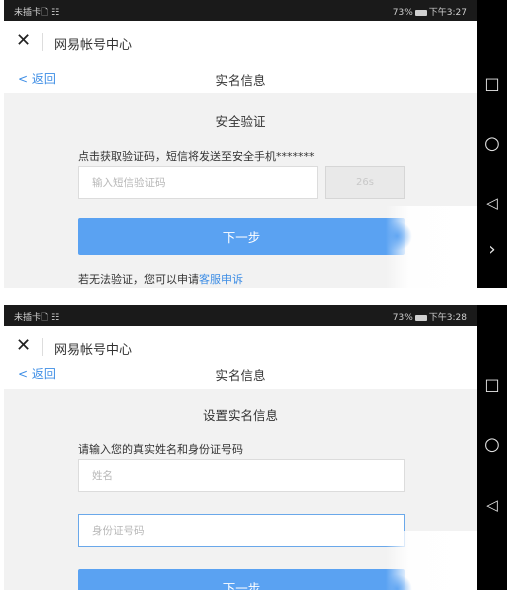 This screenshot has width=507, height=590. Describe the element at coordinates (447, 13) in the screenshot. I see `clock: 下午3:27` at that location.